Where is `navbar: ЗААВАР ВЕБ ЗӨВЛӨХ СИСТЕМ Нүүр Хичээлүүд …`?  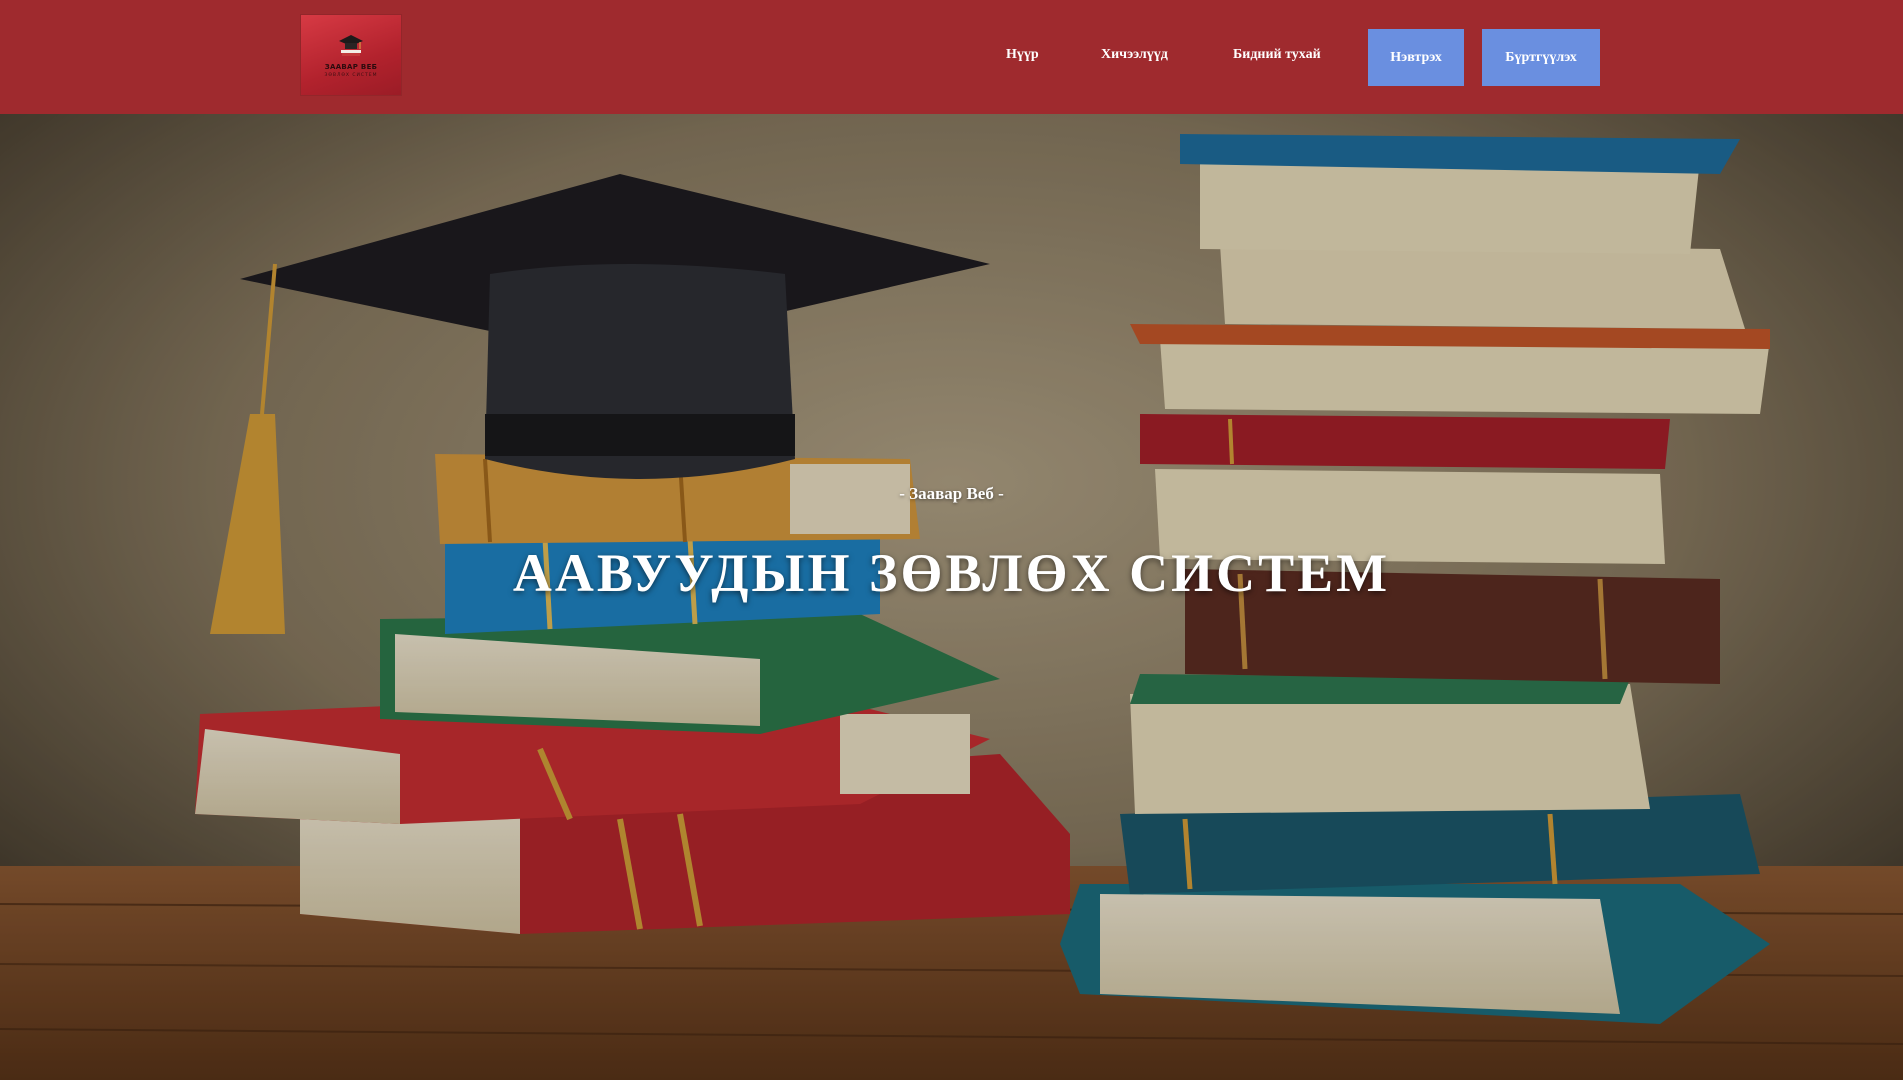 navbar: ЗААВАР ВЕБ ЗӨВЛӨХ СИСТЕМ Нүүр Хичээлүүд … is located at coordinates (951, 57).